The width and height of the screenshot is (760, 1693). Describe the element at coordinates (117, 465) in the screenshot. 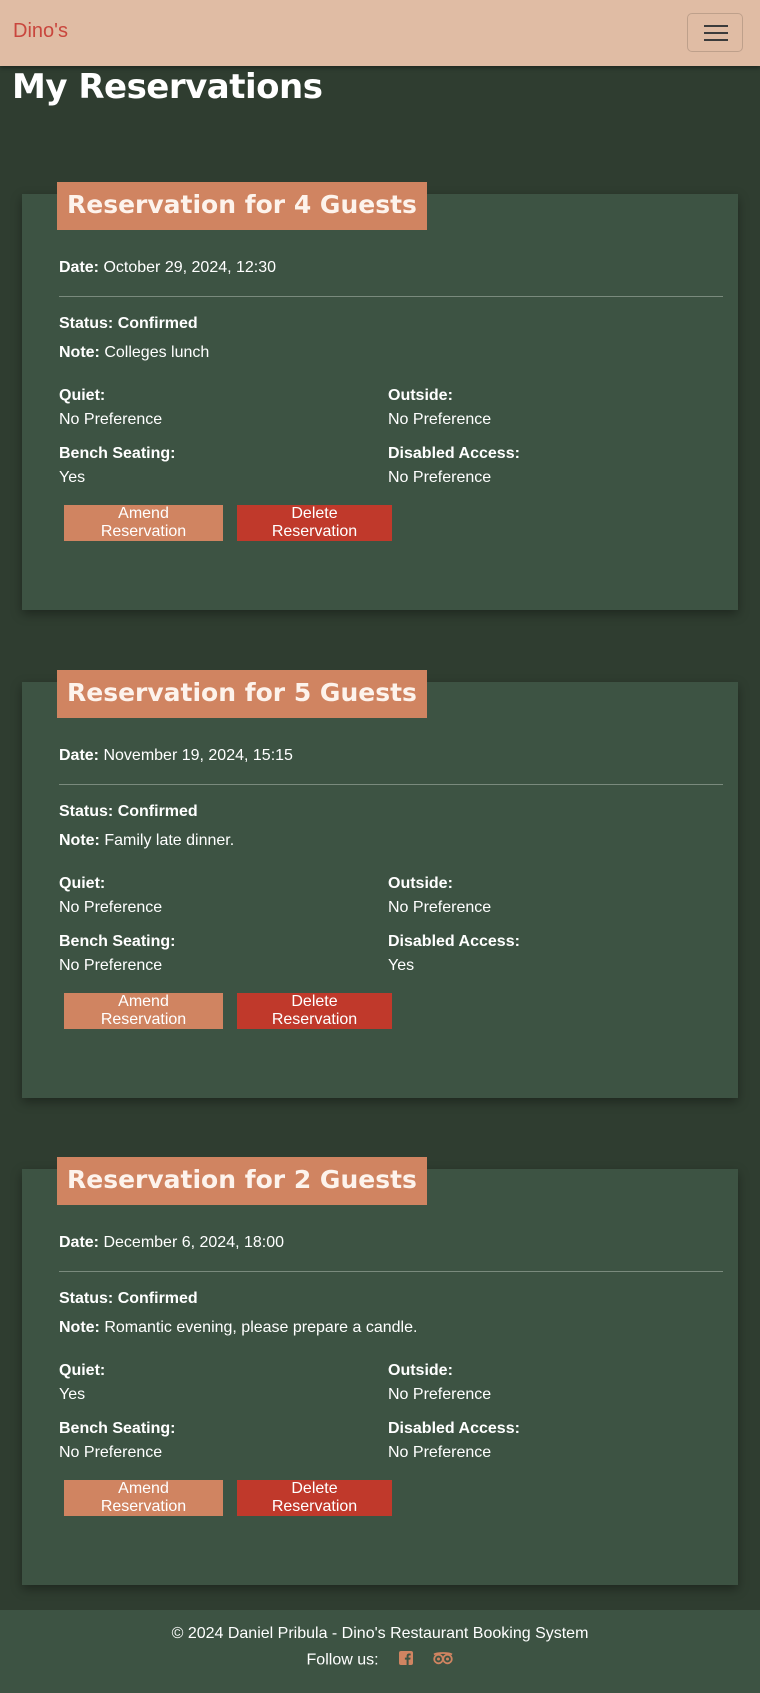

I see `pref-bench-seating: Bench Seating: Yes` at that location.